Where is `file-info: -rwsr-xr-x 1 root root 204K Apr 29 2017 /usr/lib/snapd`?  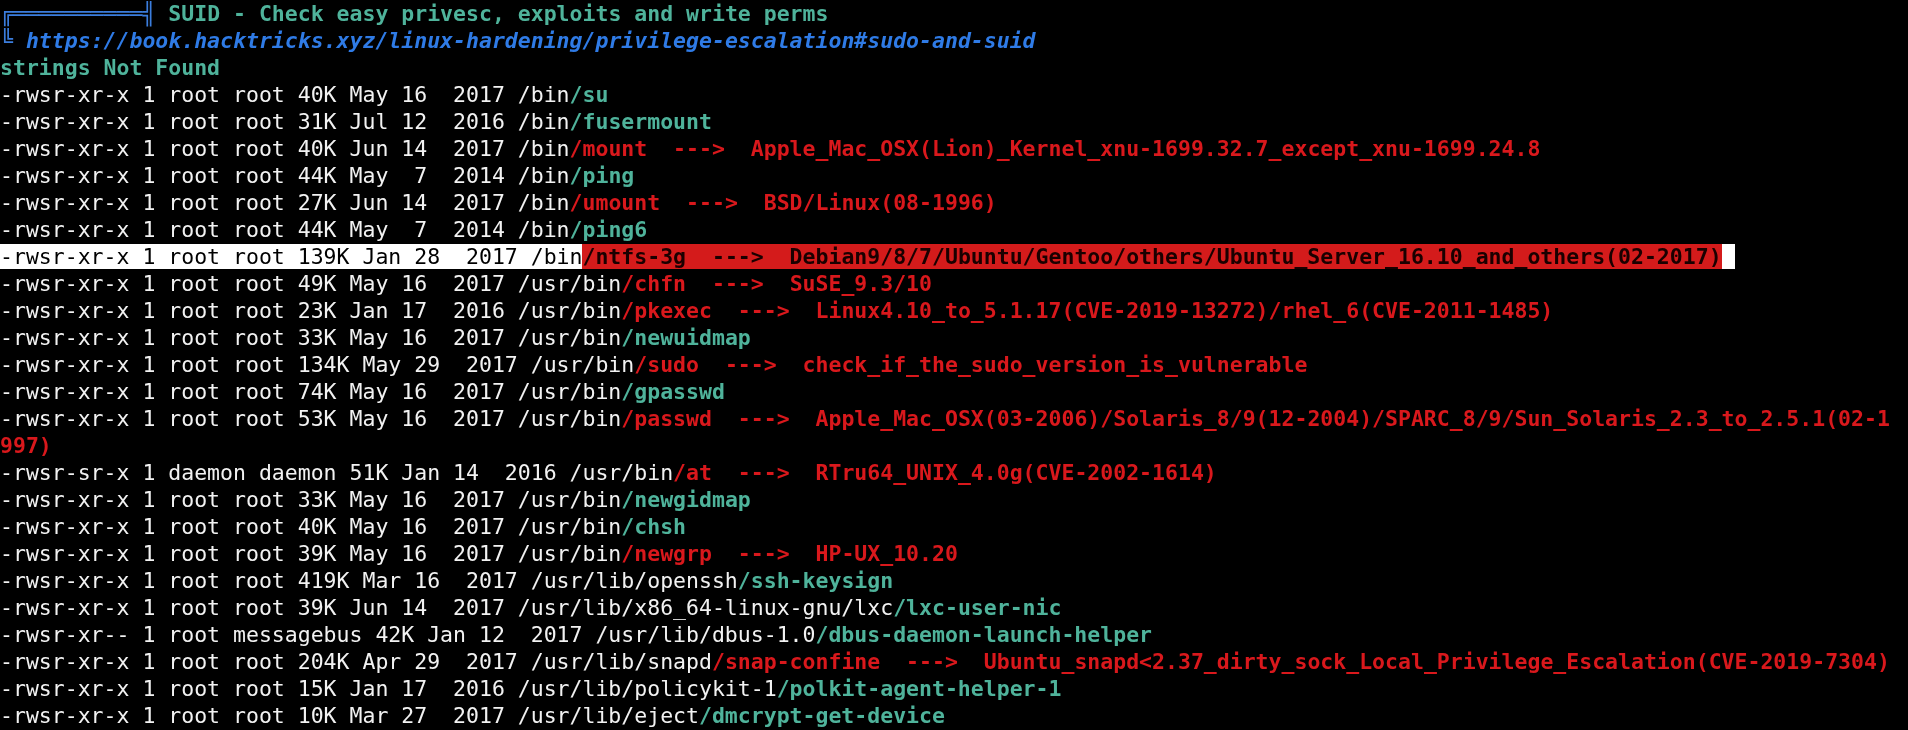
file-info: -rwsr-xr-x 1 root root 204K Apr 29 2017 /usr/lib/snapd is located at coordinates (356, 661).